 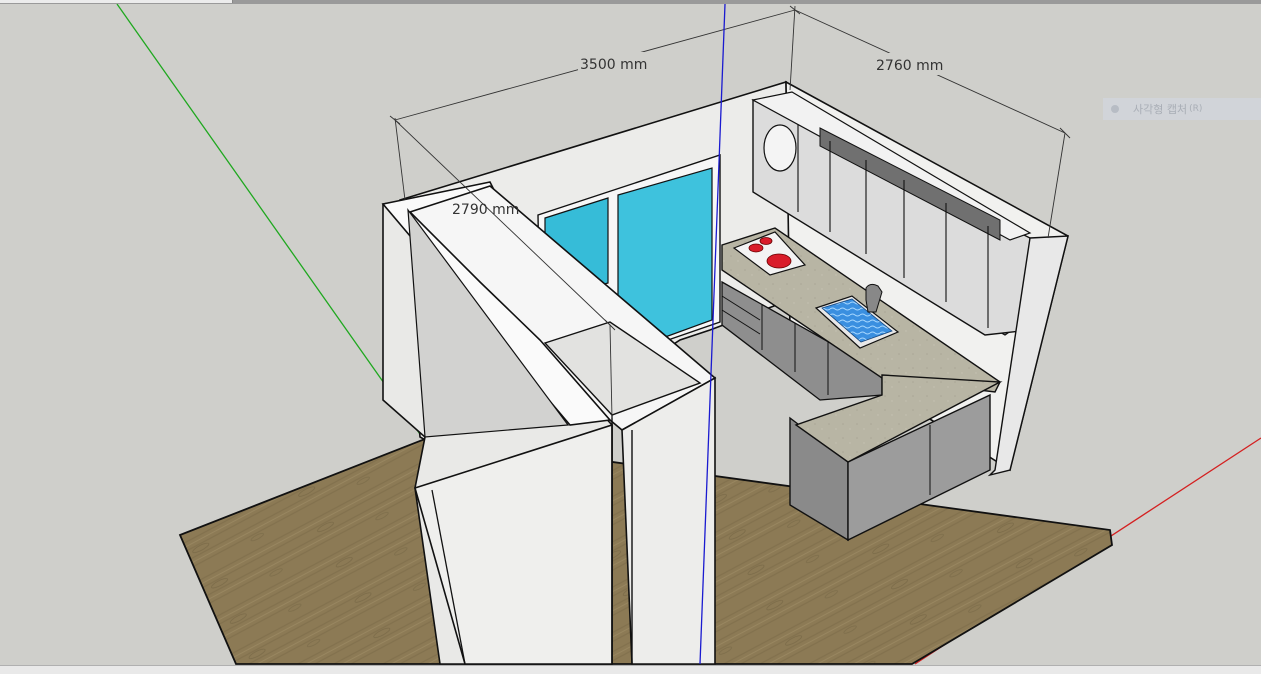 What do you see at coordinates (1115, 109) in the screenshot?
I see `capture-dot-icon` at bounding box center [1115, 109].